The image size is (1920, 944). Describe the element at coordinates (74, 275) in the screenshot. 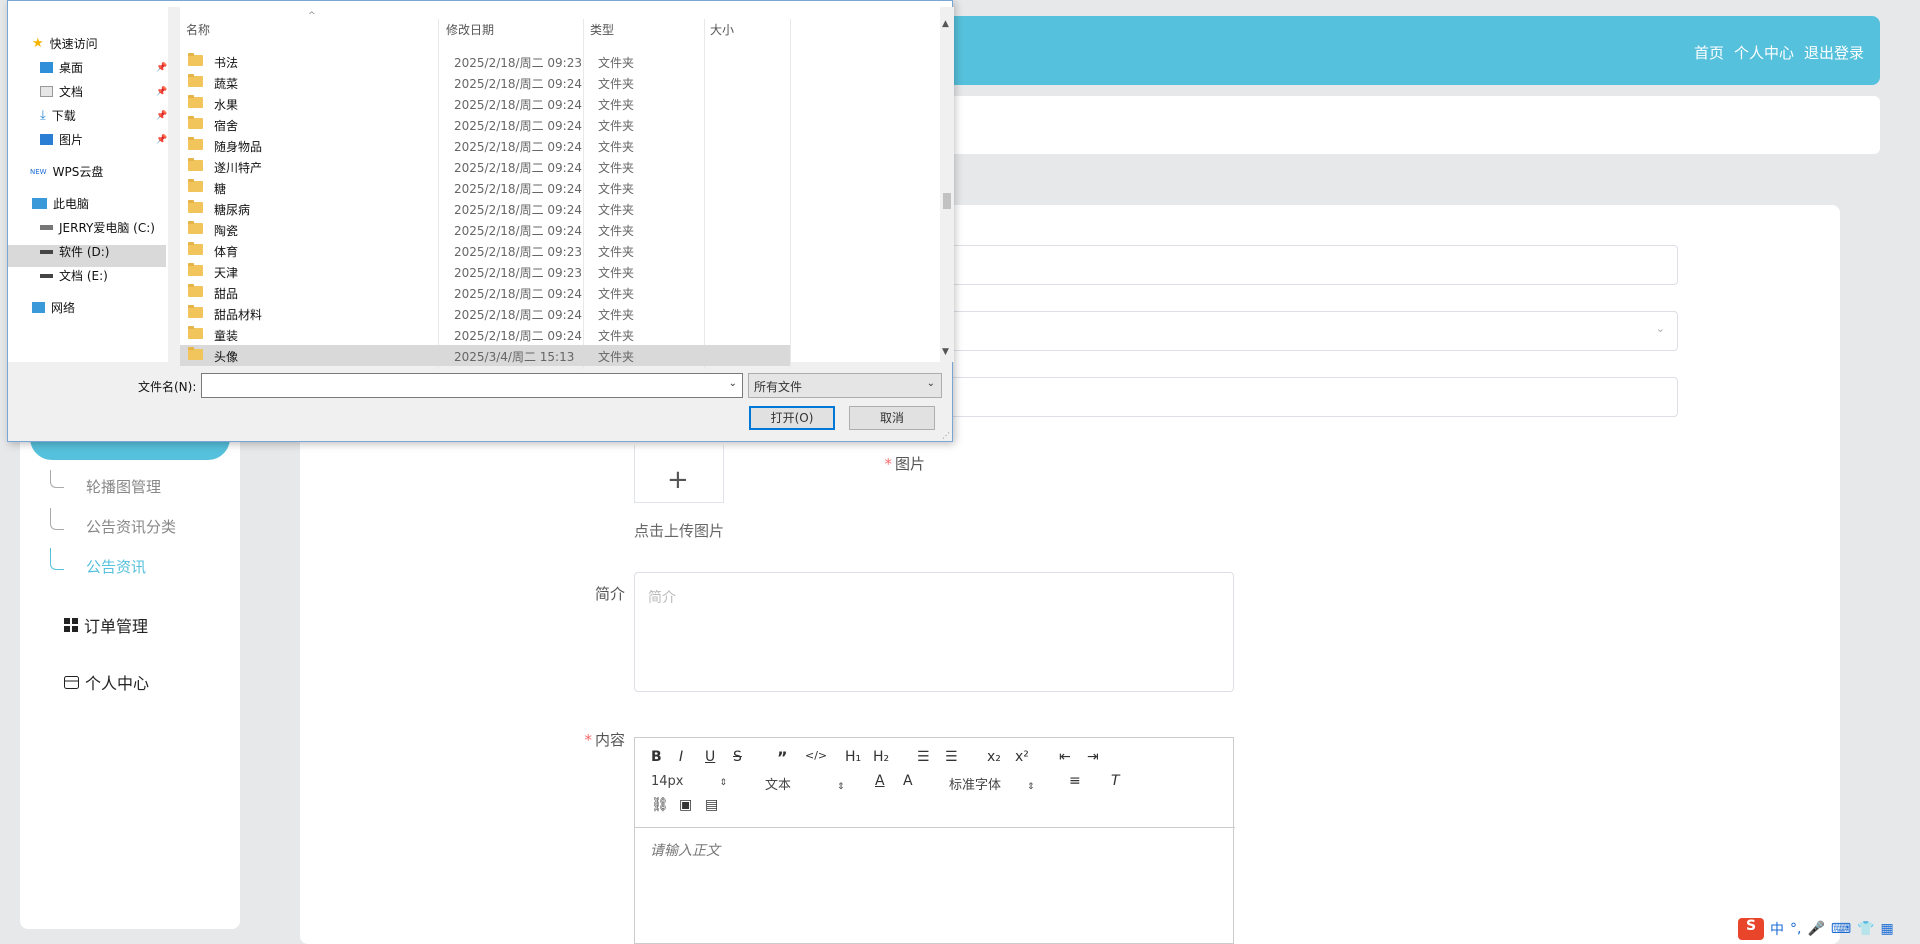

I see `nav-drive-e: 文档 (E:)` at that location.